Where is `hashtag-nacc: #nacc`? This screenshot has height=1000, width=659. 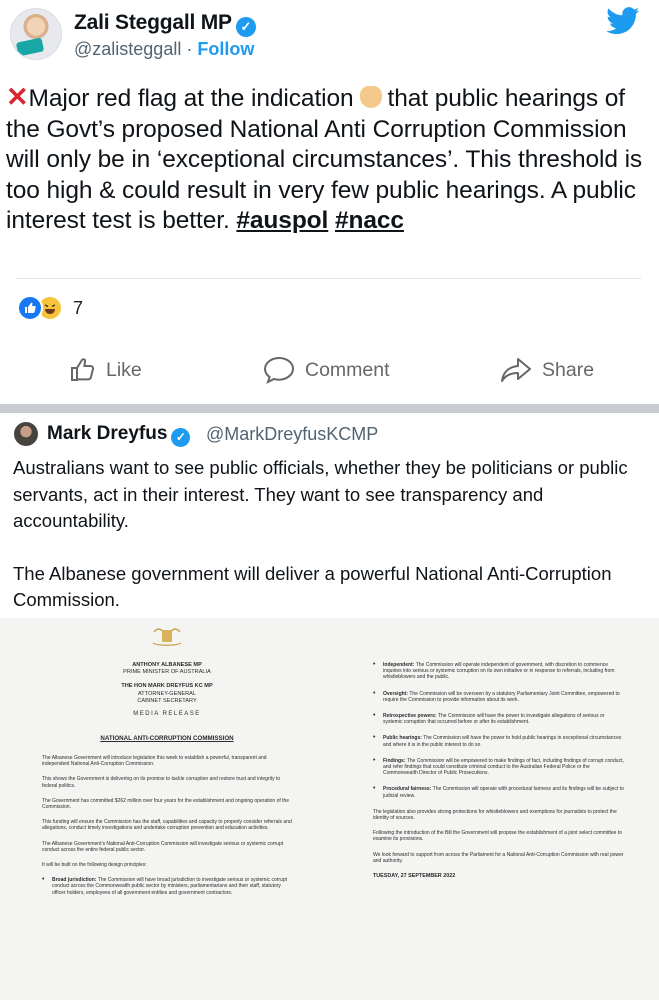 hashtag-nacc: #nacc is located at coordinates (369, 220).